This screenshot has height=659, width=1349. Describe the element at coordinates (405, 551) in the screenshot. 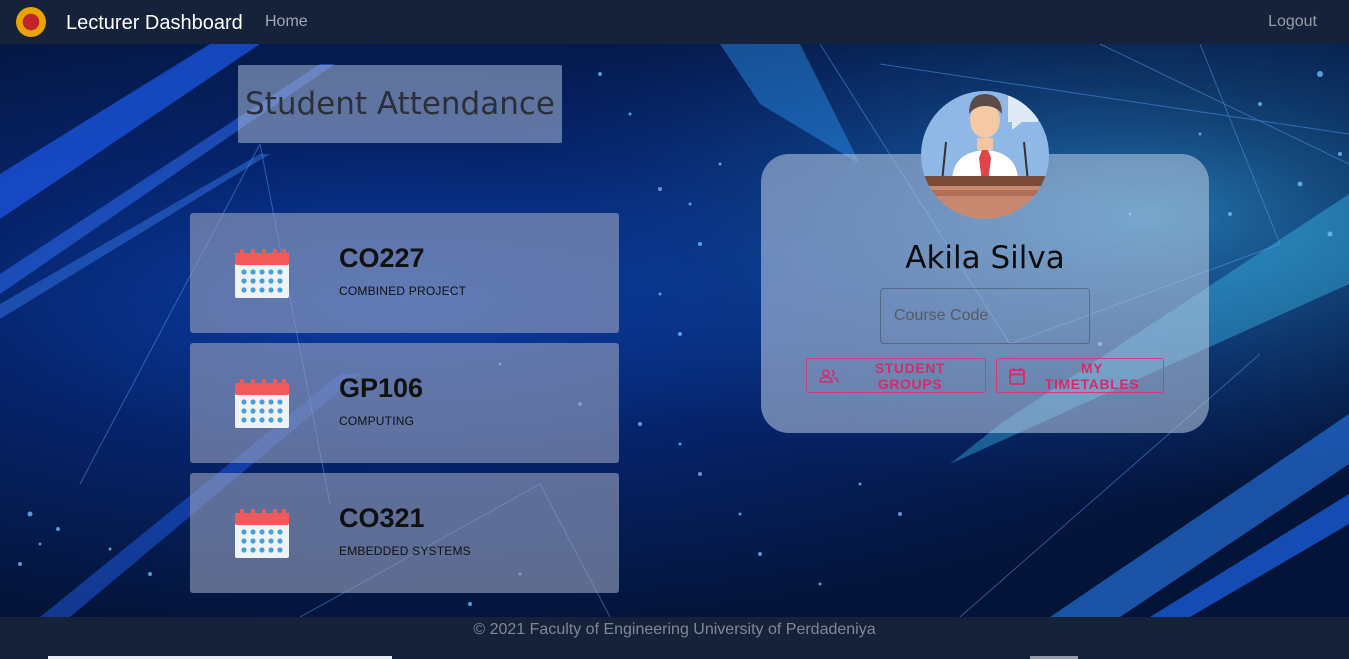

I see `course-name: EMBEDDED SYSTEMS` at that location.